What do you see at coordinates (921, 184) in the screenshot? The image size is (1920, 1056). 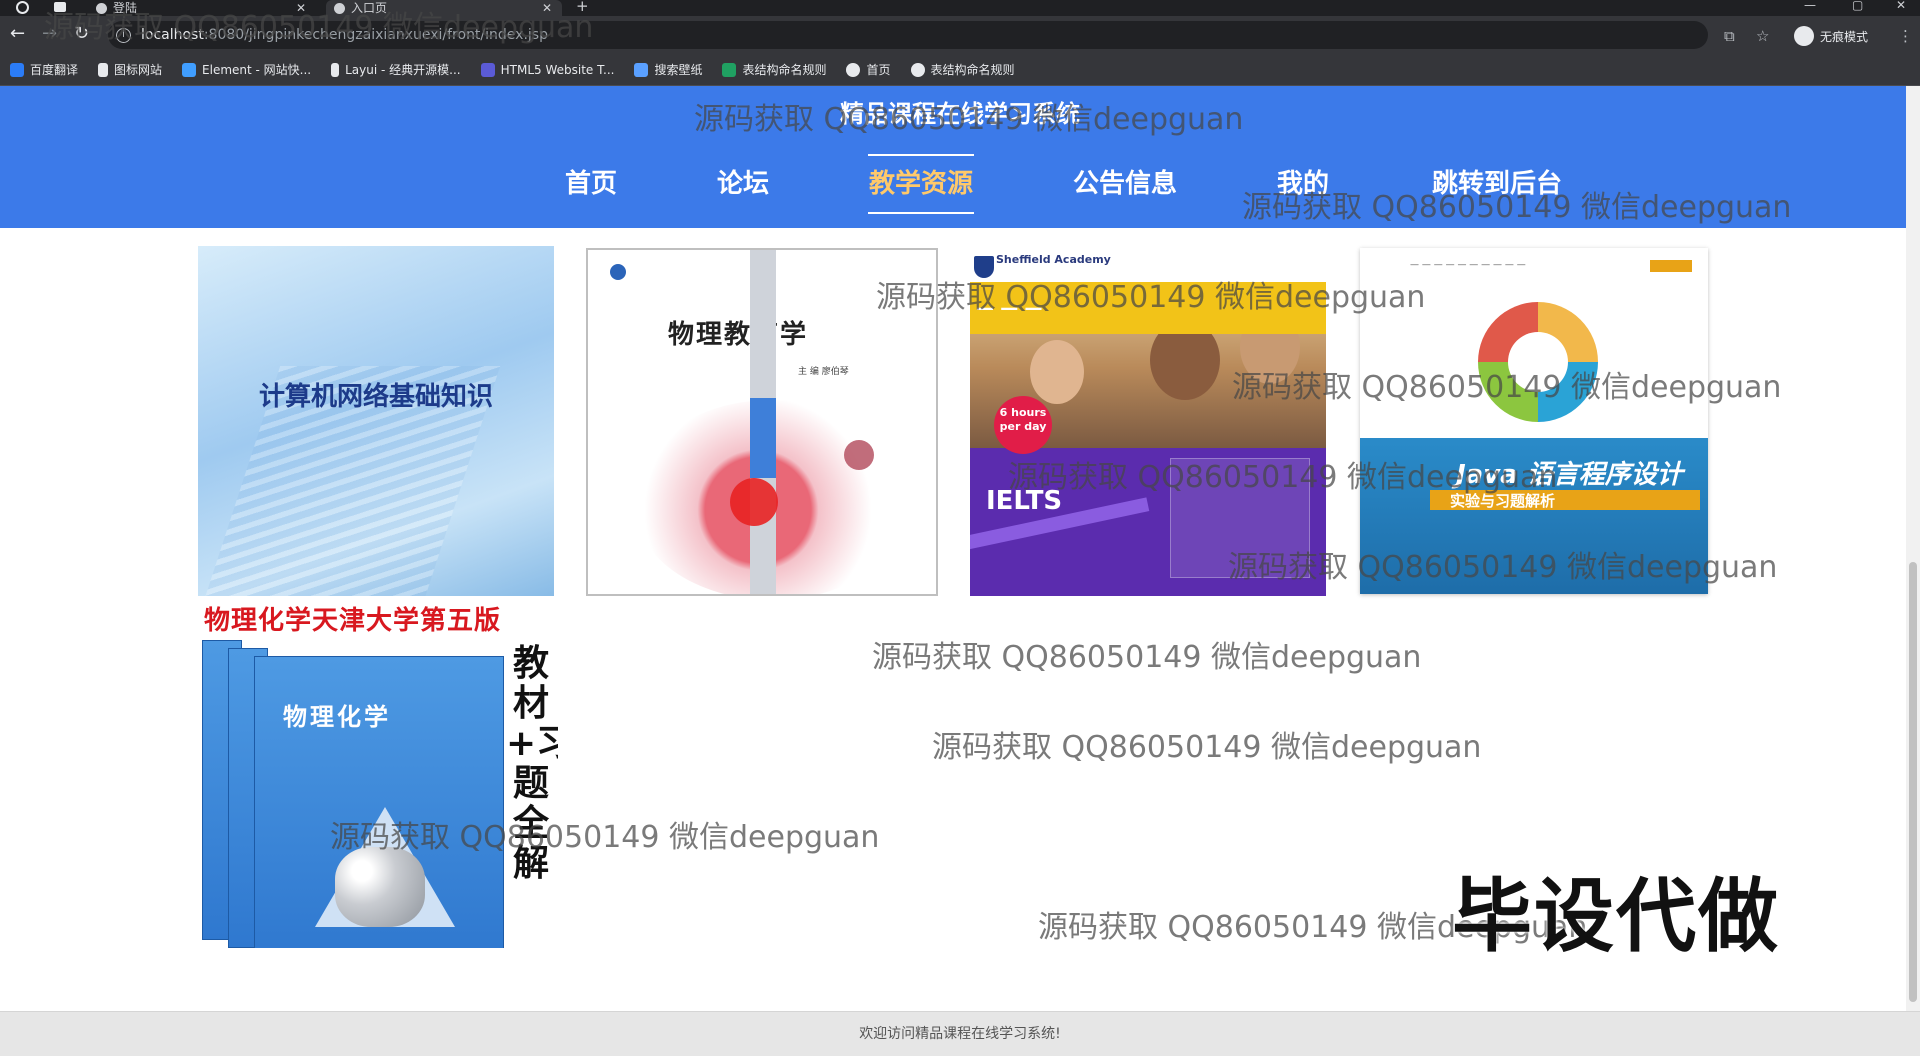 I see `nav-teaching-resources: 教学资源` at bounding box center [921, 184].